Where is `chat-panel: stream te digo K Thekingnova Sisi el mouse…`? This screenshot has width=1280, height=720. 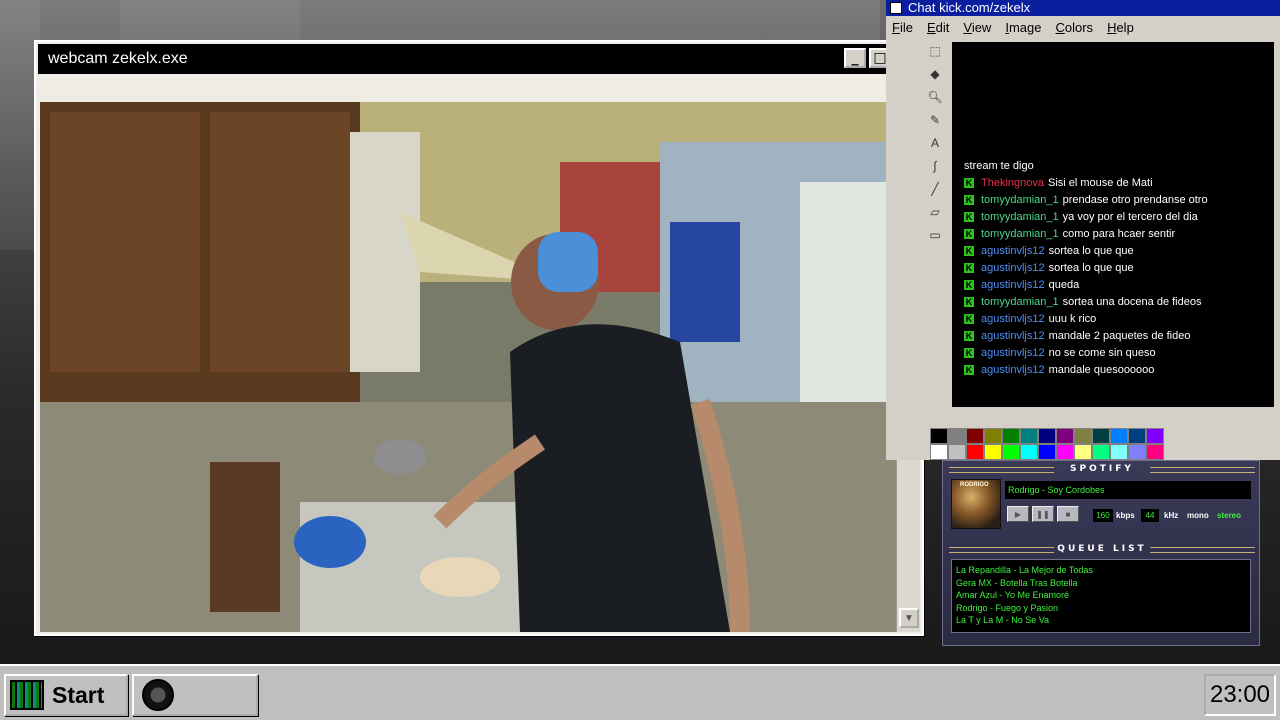
chat-panel: stream te digo K Thekingnova Sisi el mouse… is located at coordinates (1113, 224).